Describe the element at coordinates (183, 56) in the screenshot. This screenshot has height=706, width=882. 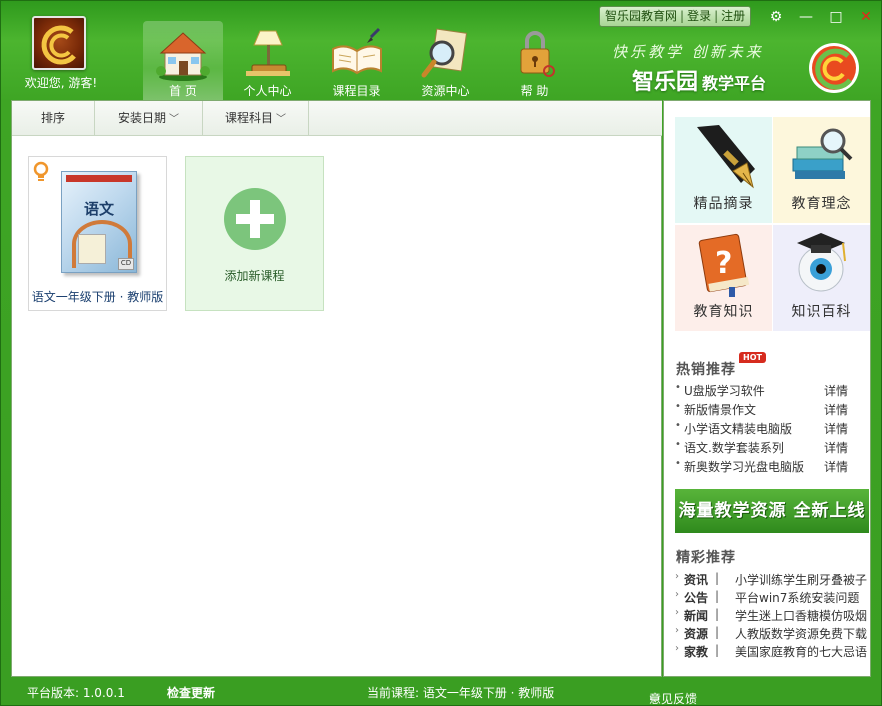
I see `house-icon` at that location.